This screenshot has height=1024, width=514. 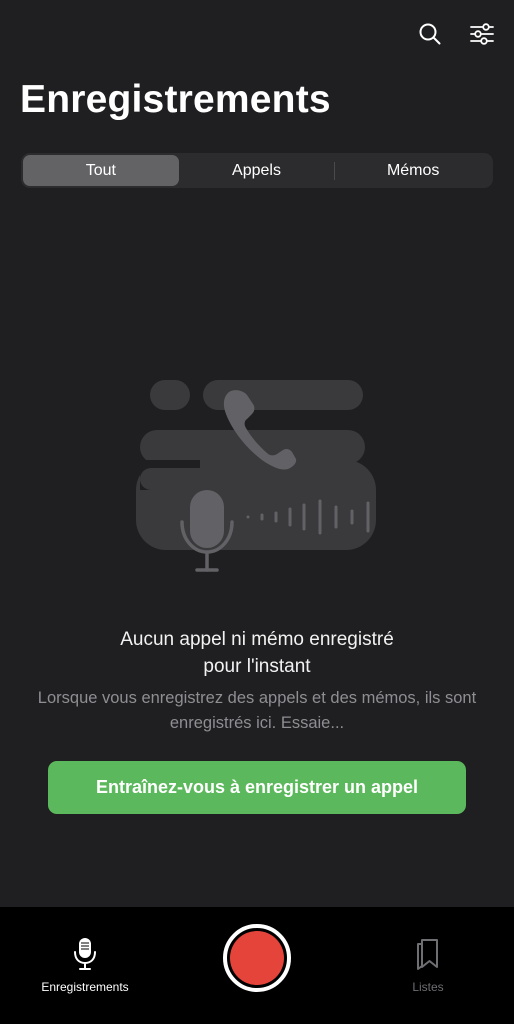 I want to click on practice-record-call-button: Entraînez-vous à enregistrer un appel, so click(x=257, y=787).